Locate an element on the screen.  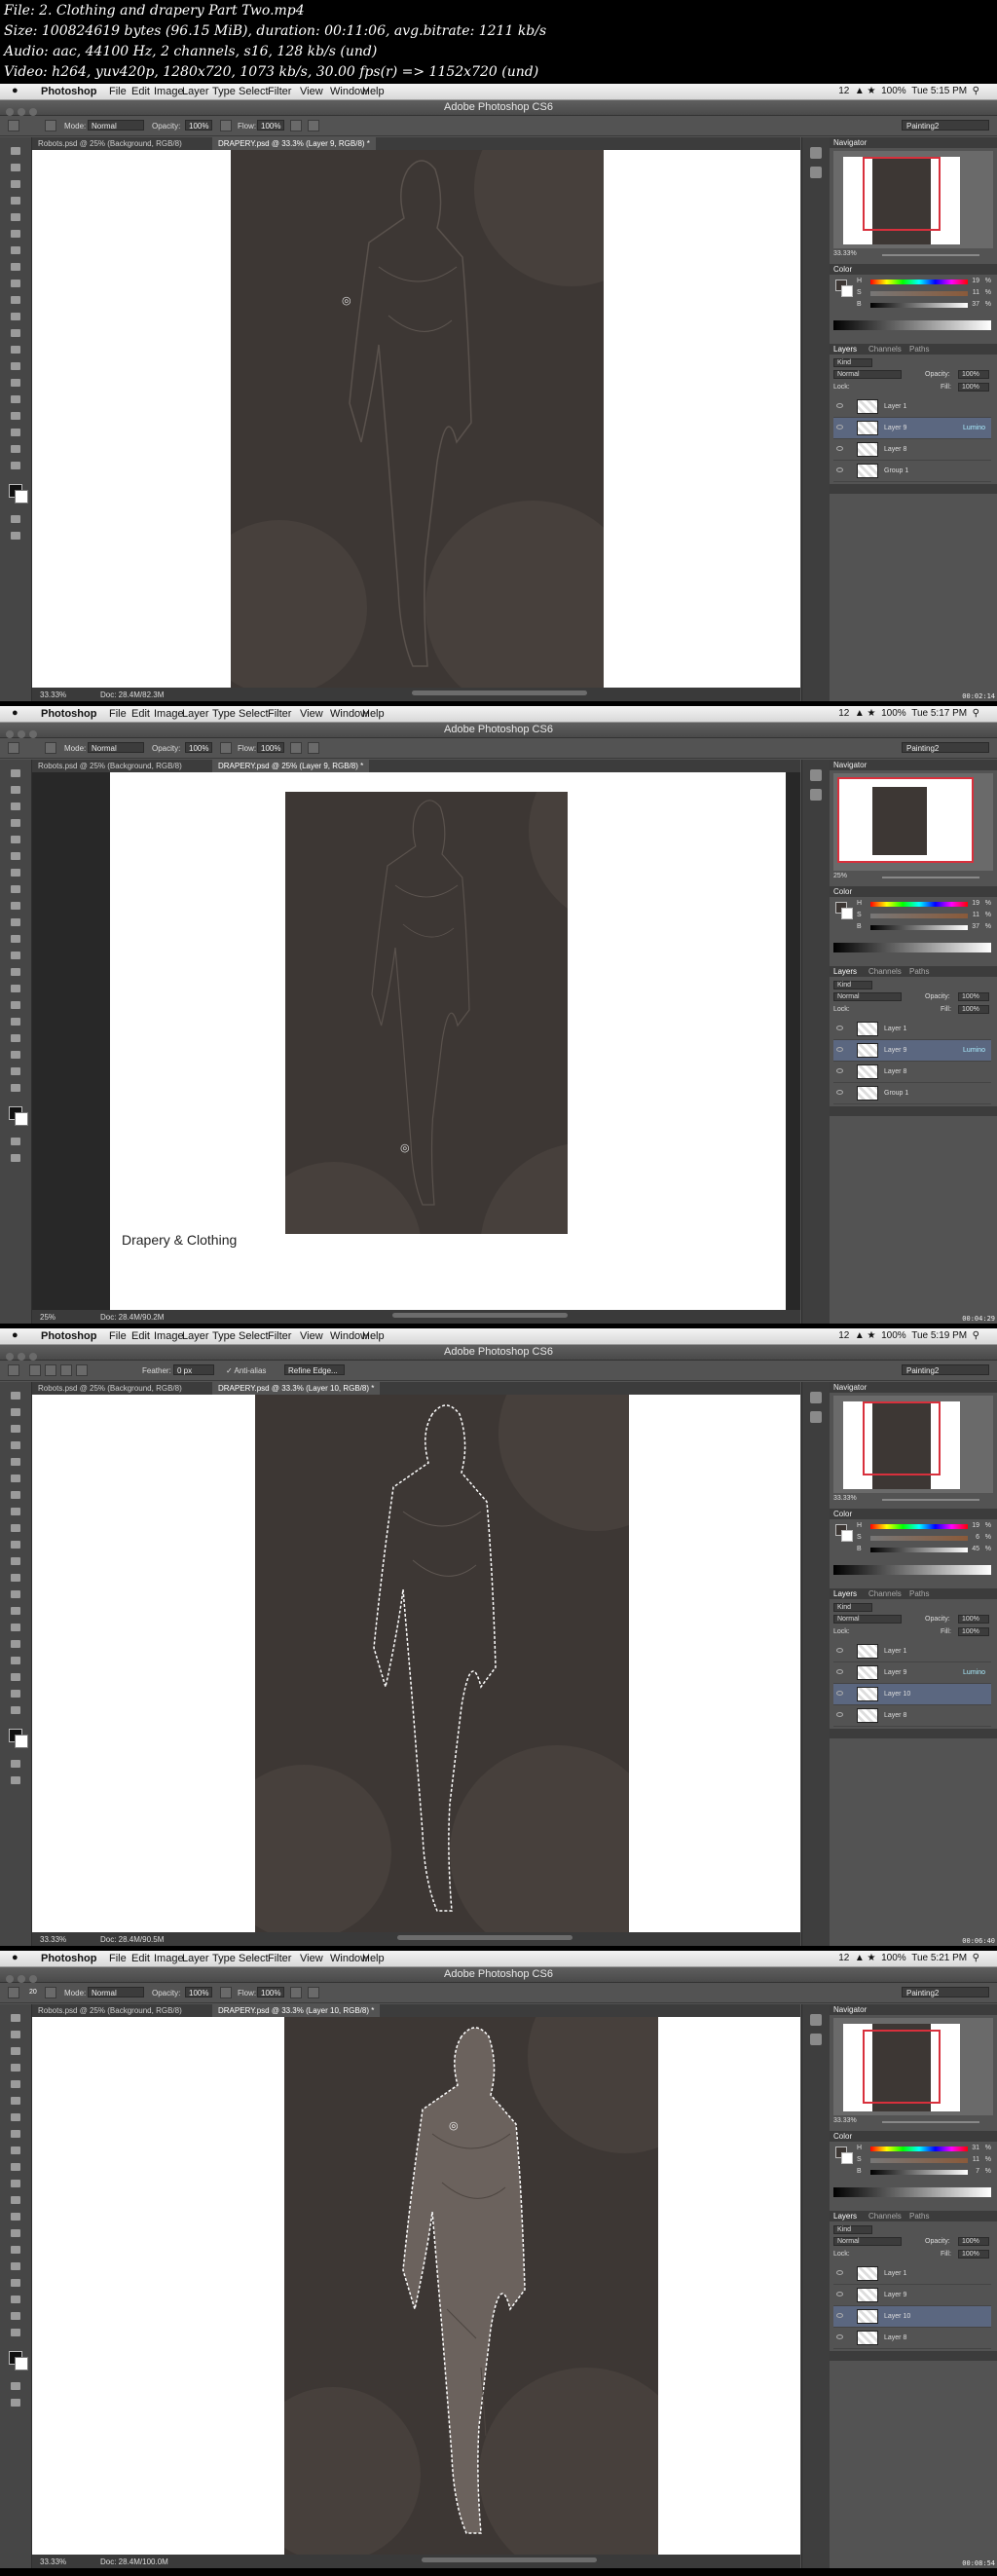
color-h-slider is located at coordinates (919, 904).